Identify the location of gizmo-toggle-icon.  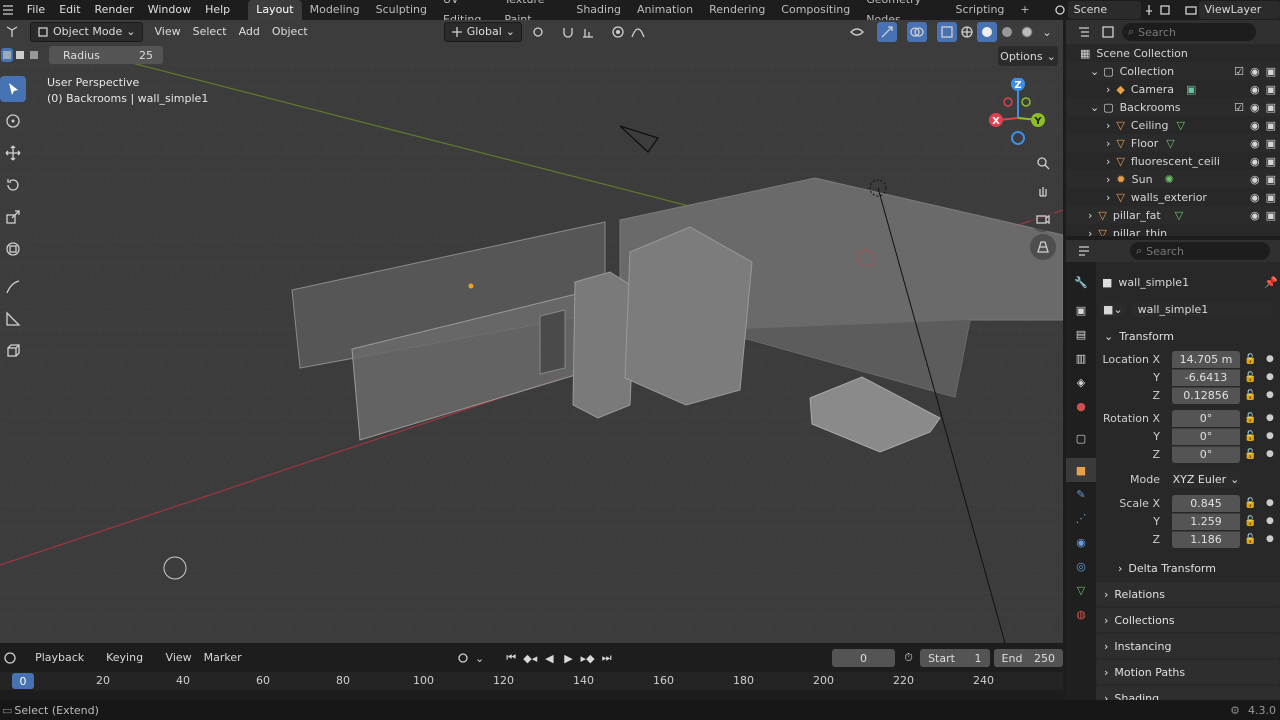
(887, 32).